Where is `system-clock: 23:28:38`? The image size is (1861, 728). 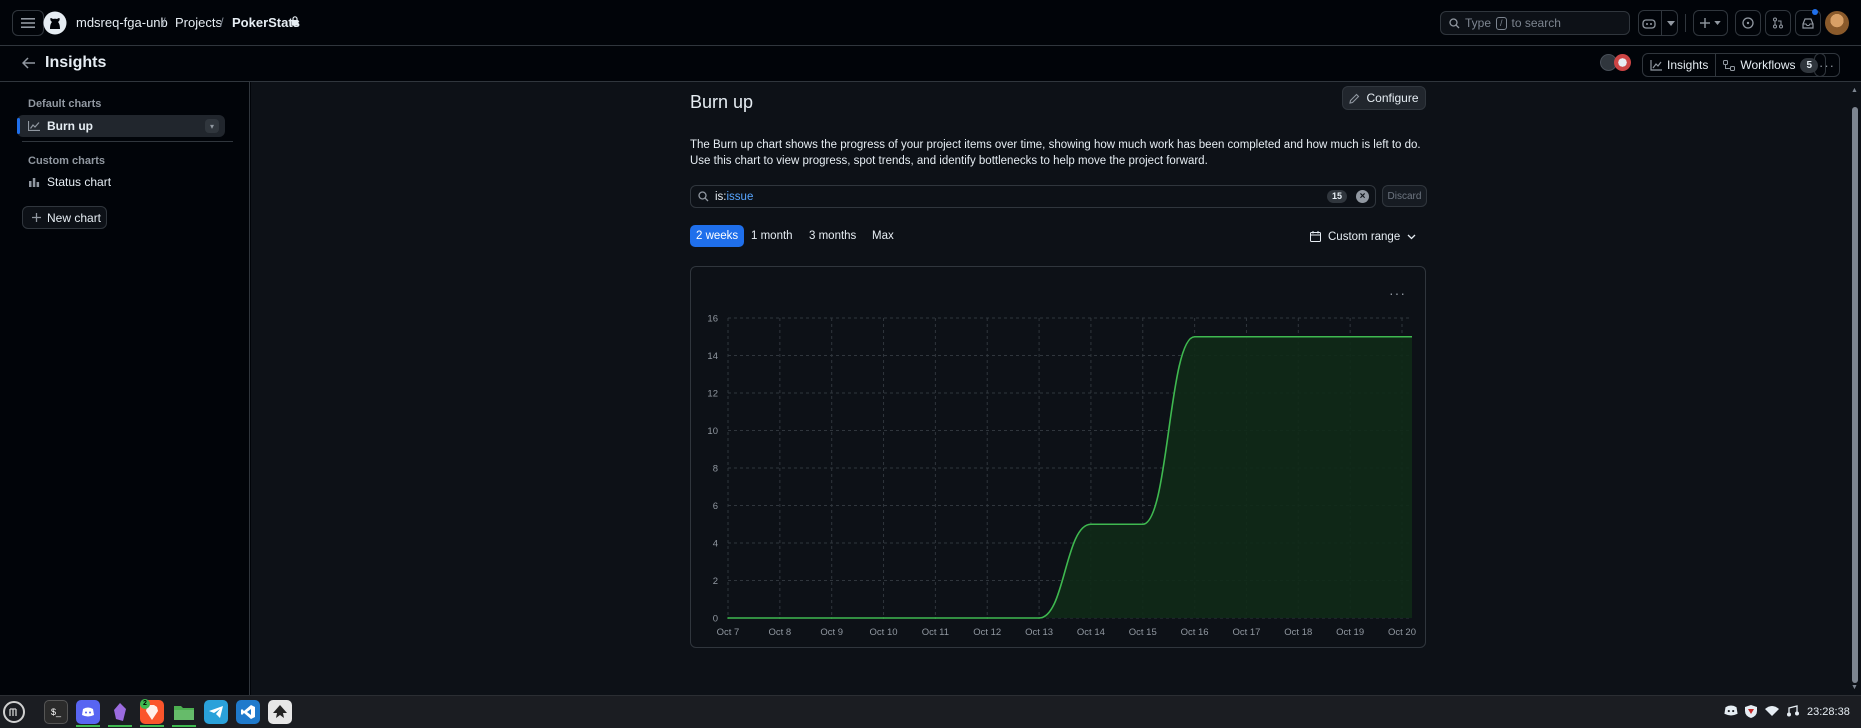 system-clock: 23:28:38 is located at coordinates (1828, 712).